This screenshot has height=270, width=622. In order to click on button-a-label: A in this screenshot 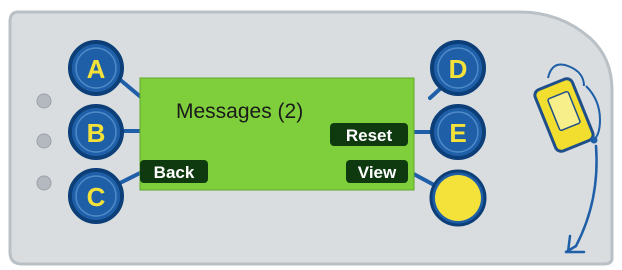, I will do `click(96, 69)`.